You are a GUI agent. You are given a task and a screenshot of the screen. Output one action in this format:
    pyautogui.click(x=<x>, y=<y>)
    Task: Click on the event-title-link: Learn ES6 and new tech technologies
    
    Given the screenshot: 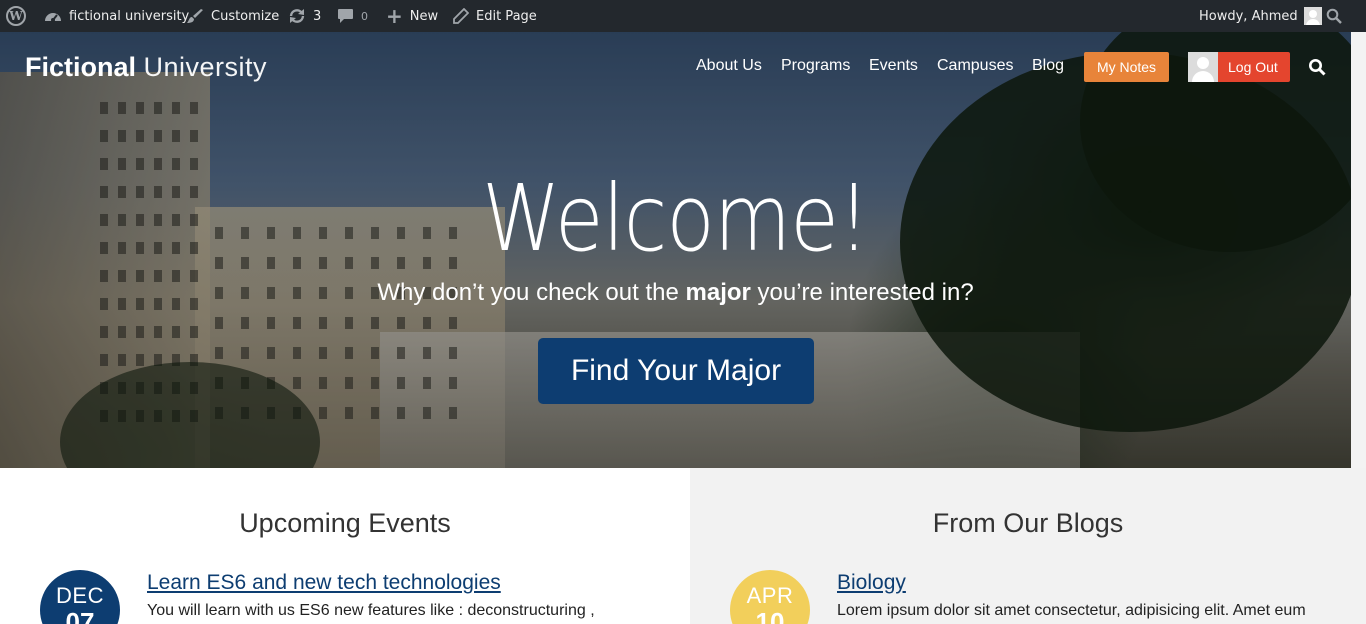 What is the action you would take?
    pyautogui.click(x=324, y=583)
    